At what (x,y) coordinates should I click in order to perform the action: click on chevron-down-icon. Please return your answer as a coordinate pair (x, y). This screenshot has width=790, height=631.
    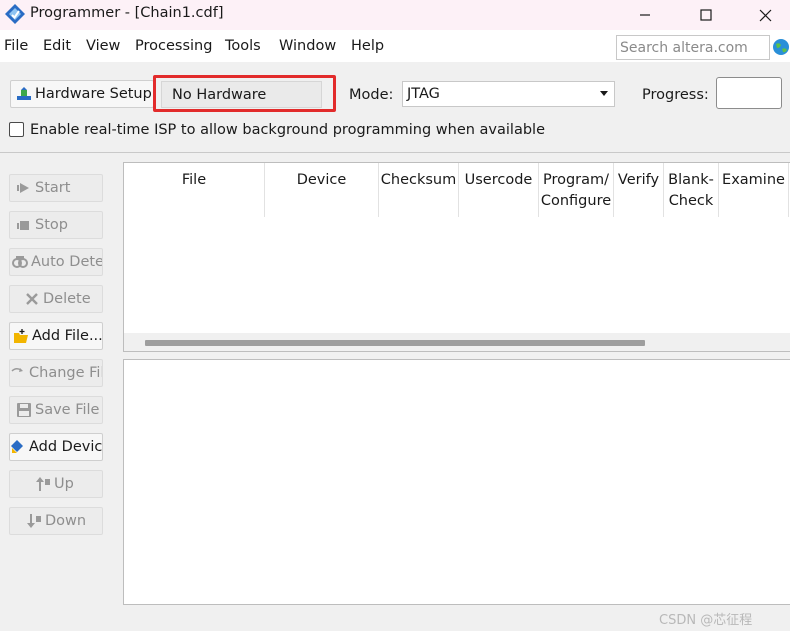
    Looking at the image, I should click on (604, 93).